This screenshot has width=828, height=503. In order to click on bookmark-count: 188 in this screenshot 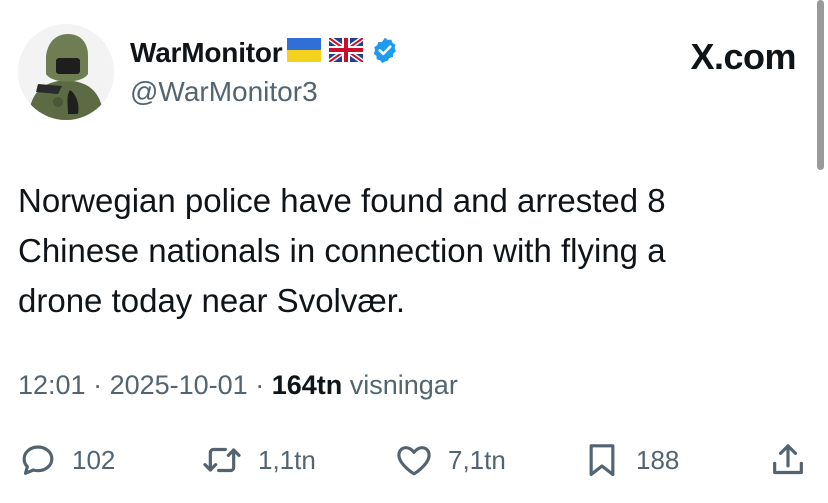, I will do `click(658, 459)`.